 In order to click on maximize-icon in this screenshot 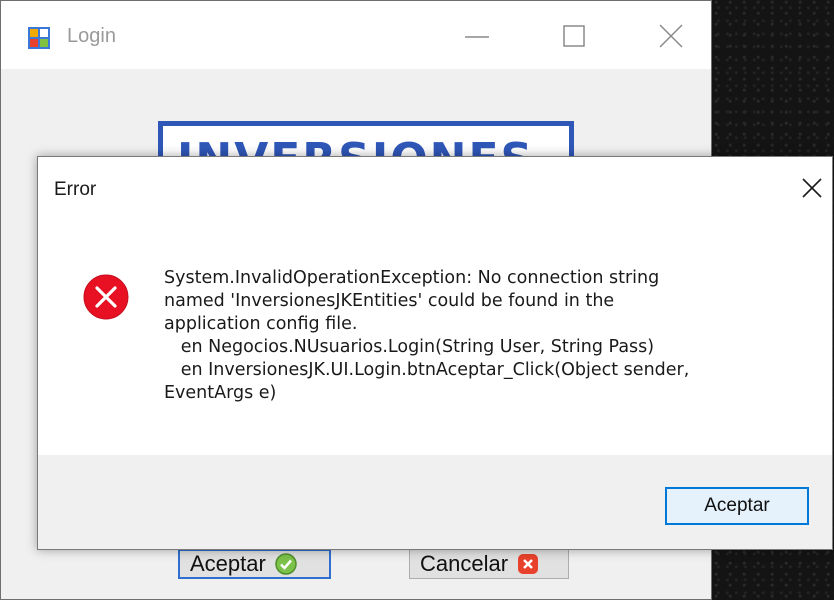, I will do `click(574, 37)`.